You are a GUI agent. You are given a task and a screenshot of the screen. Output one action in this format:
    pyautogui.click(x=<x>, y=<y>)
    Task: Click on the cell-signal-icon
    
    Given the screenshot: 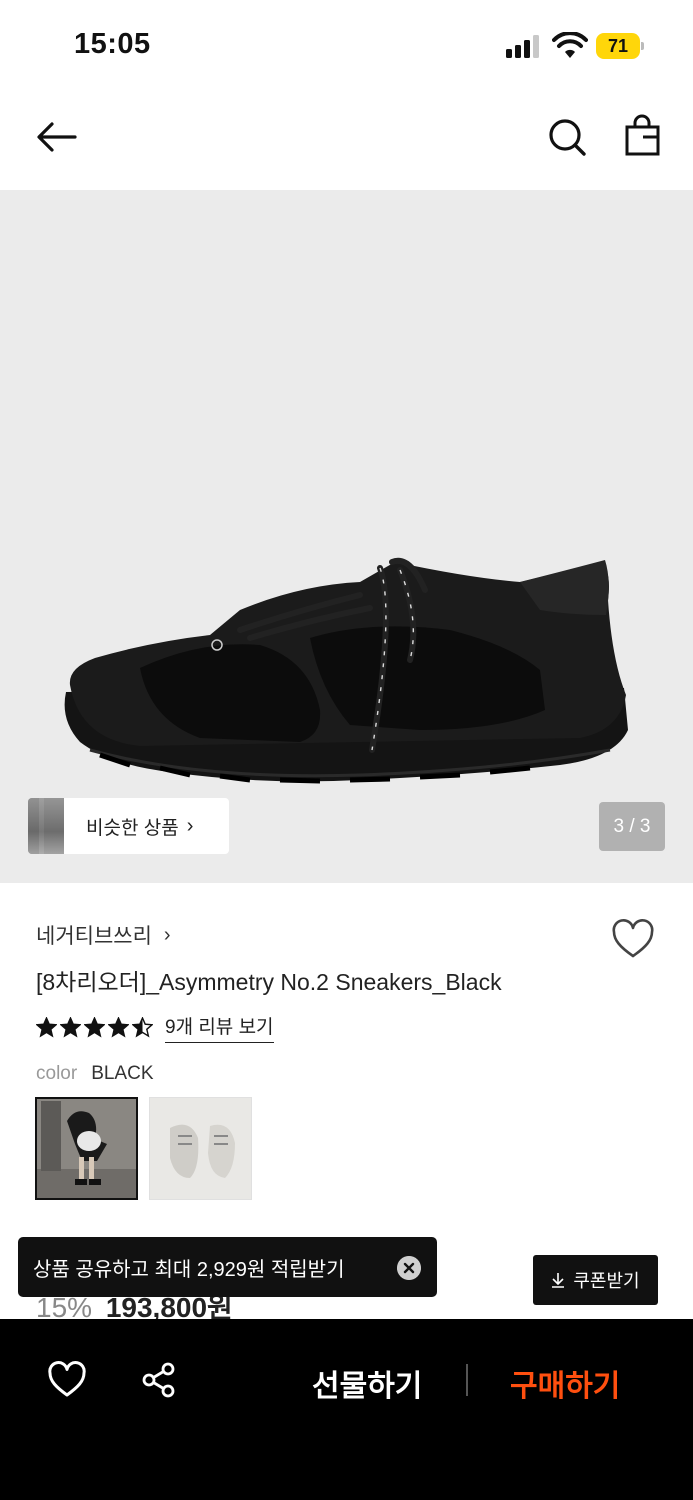 What is the action you would take?
    pyautogui.click(x=524, y=46)
    